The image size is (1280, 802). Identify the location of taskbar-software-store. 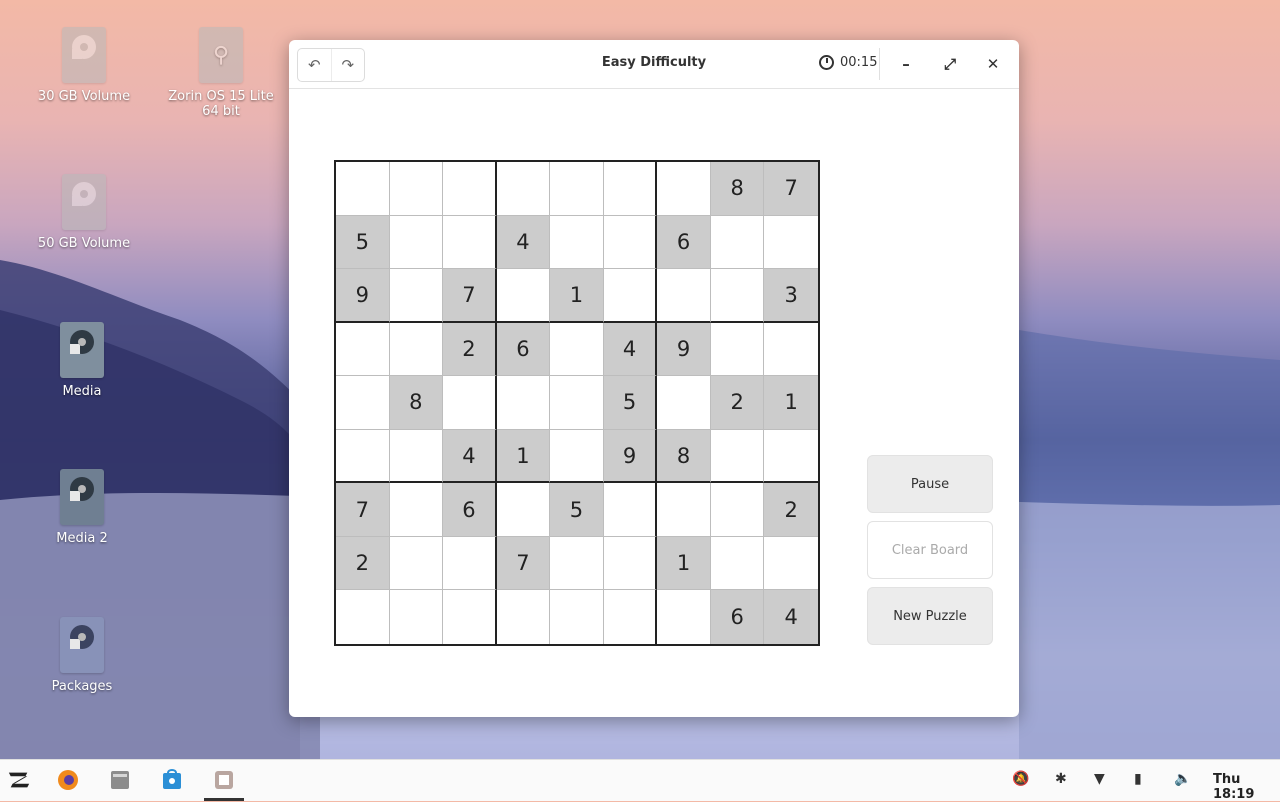
(172, 780).